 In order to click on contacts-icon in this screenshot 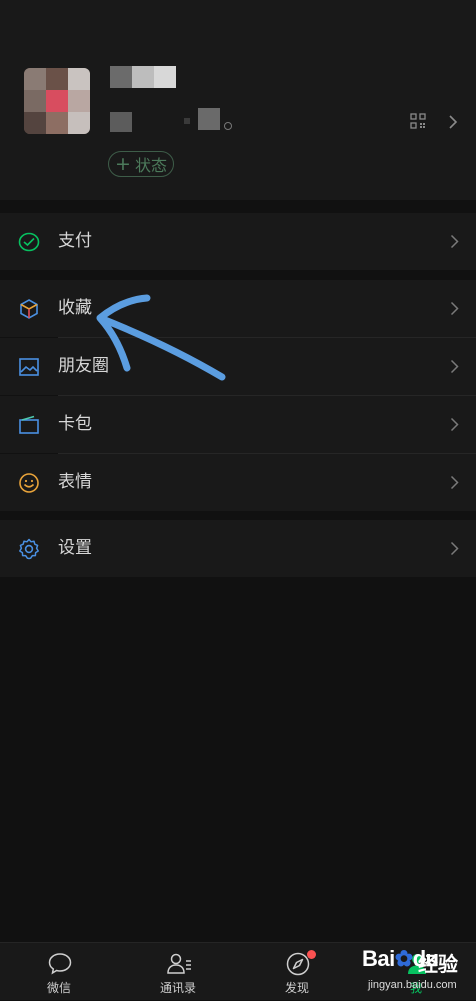, I will do `click(179, 963)`.